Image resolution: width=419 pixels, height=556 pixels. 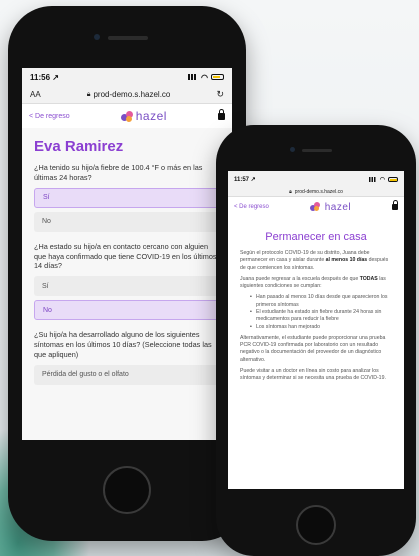 I want to click on status-bar: 11:56 ↗ ◠, so click(x=127, y=77).